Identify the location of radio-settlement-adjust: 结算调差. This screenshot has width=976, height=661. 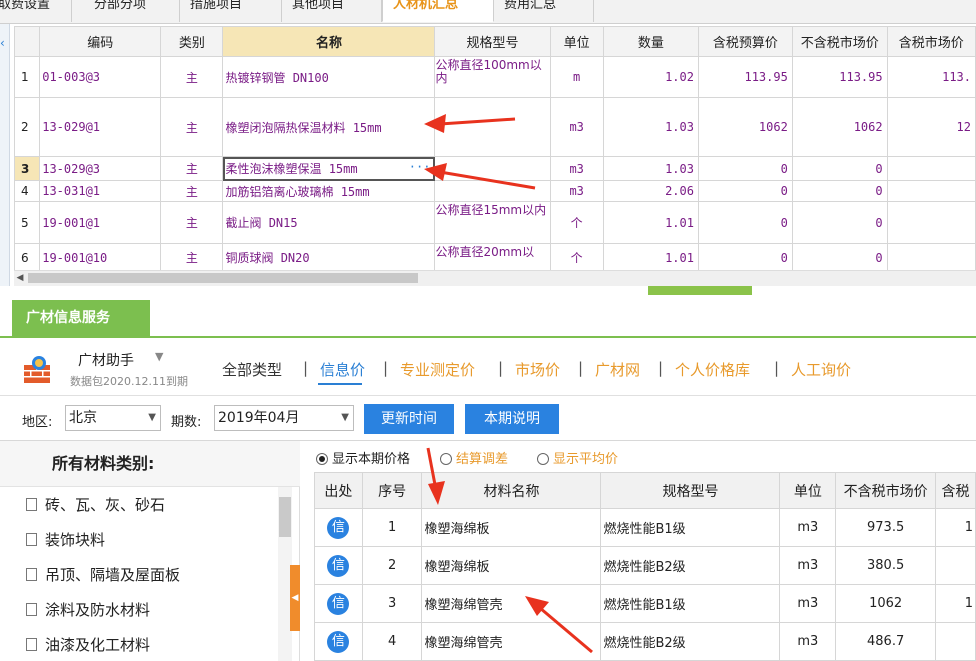
(474, 457).